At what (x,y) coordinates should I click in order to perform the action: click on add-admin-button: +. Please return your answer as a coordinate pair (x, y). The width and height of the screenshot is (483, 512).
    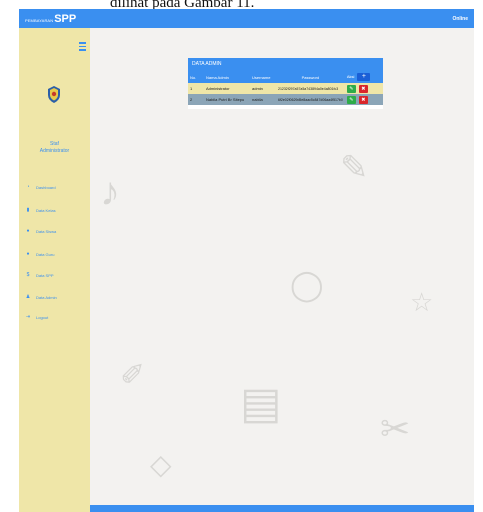
    Looking at the image, I should click on (364, 77).